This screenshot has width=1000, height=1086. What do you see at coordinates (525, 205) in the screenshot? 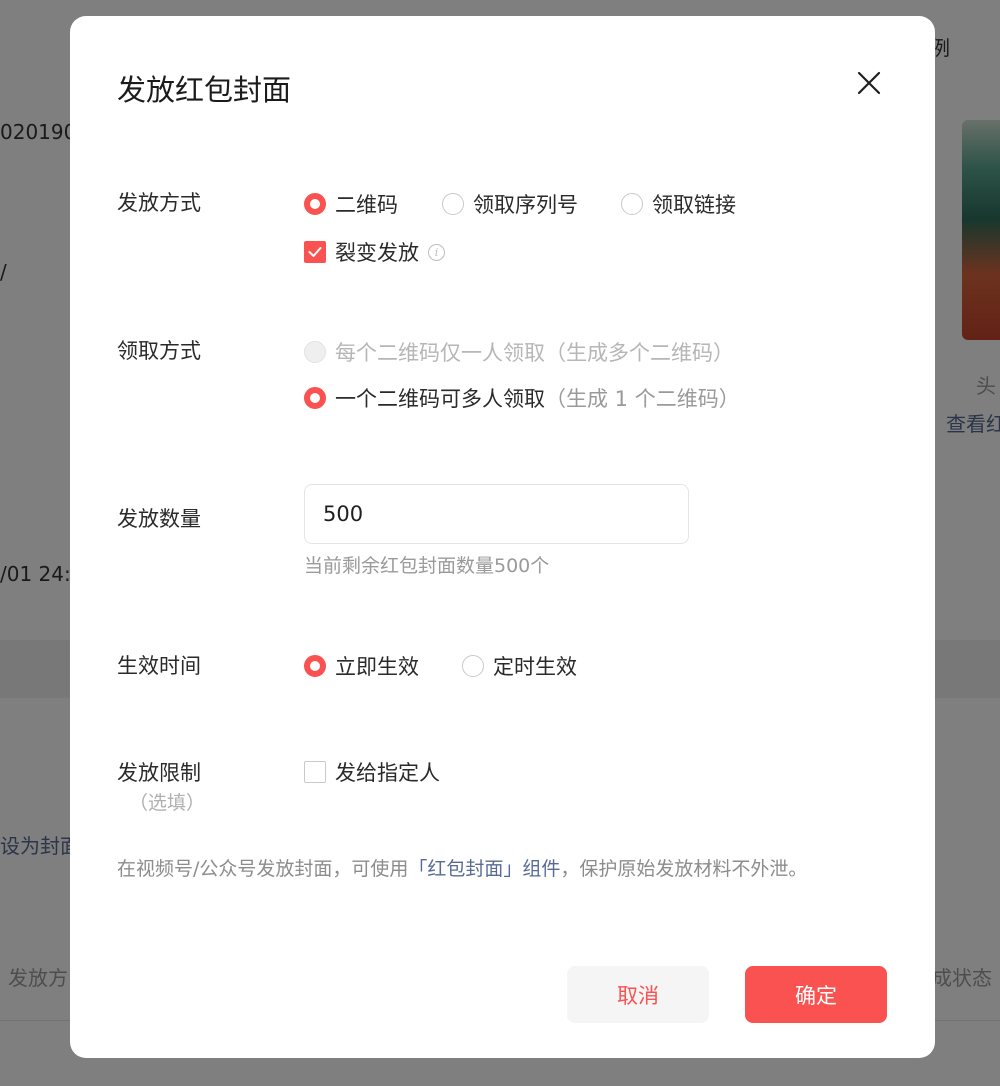
I see `radio-serial-number-label: 领取序列号` at bounding box center [525, 205].